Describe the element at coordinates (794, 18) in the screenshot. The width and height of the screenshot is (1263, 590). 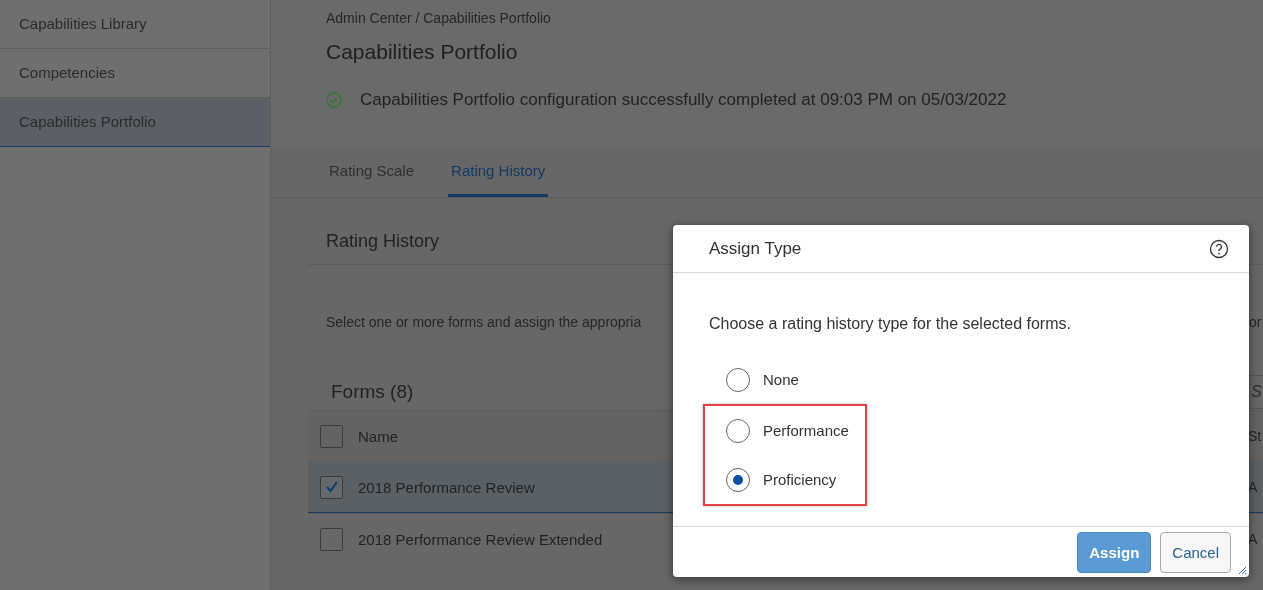
I see `breadcrumb: Admin Center / Capabilities Portfolio` at that location.